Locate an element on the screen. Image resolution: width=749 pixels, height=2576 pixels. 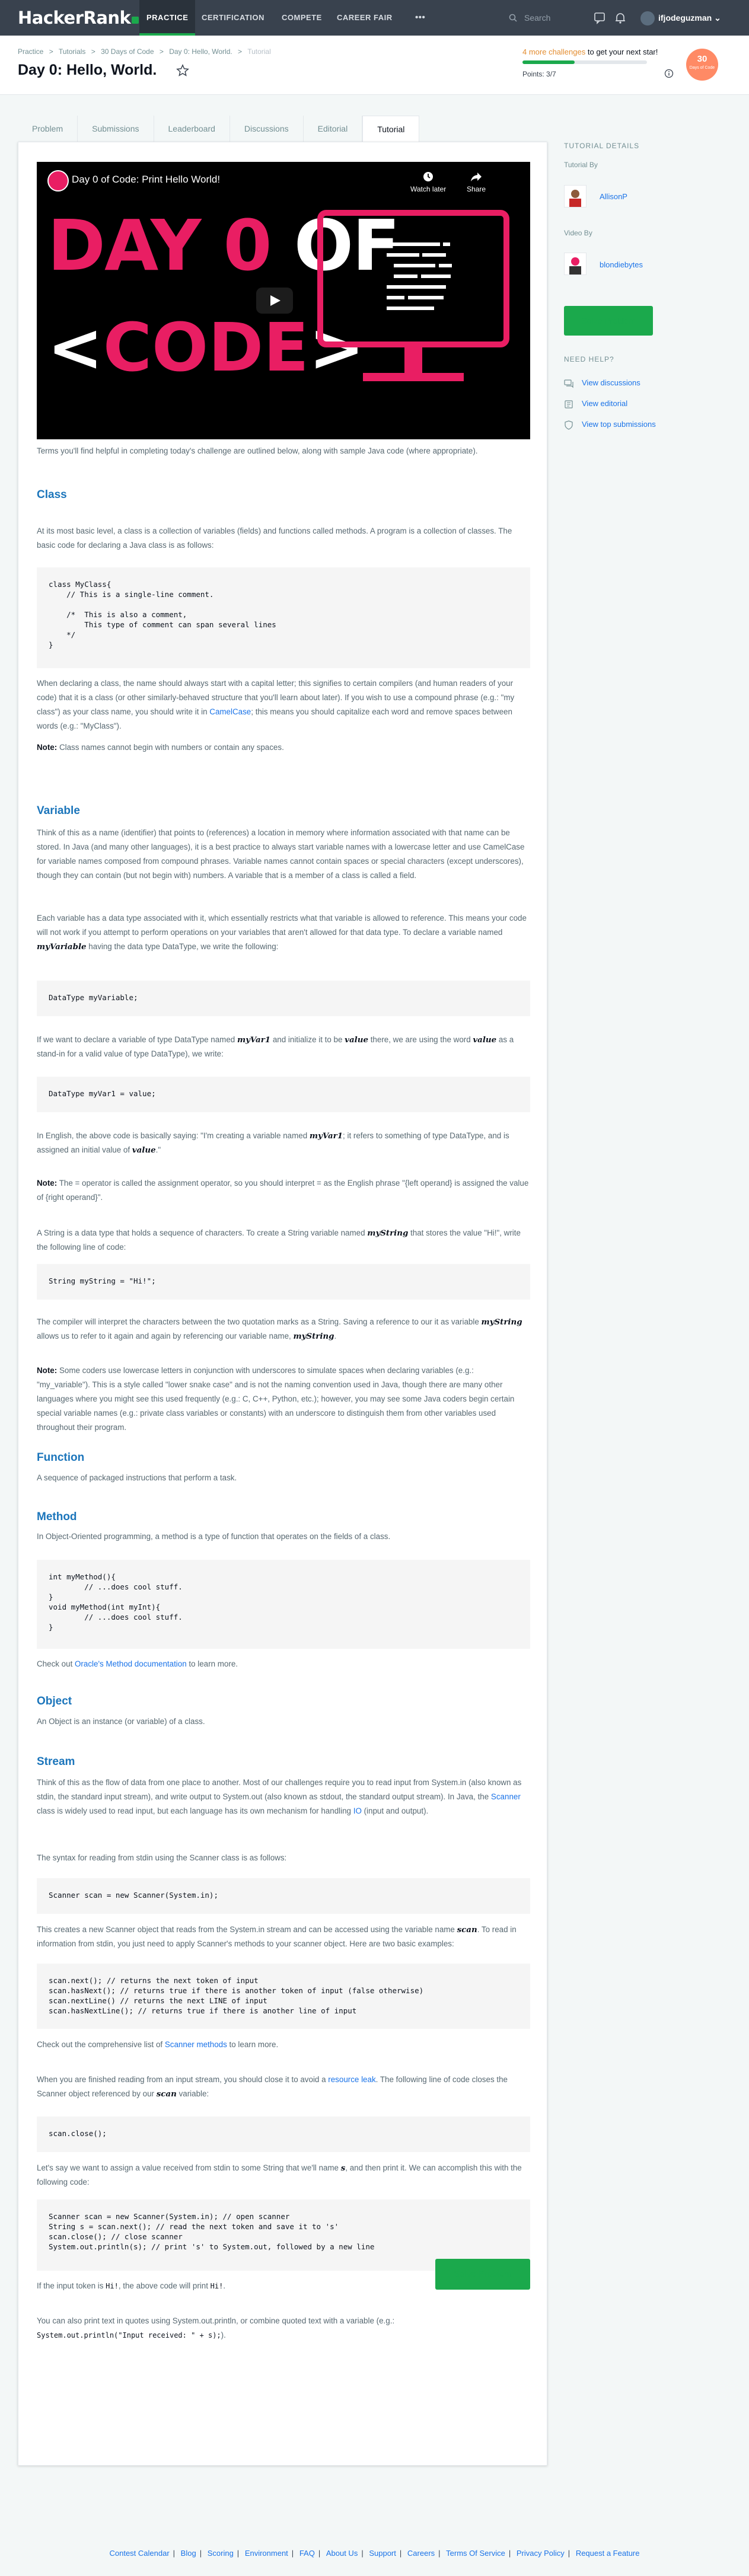
stream-code-3: scan.close(); is located at coordinates (284, 2134).